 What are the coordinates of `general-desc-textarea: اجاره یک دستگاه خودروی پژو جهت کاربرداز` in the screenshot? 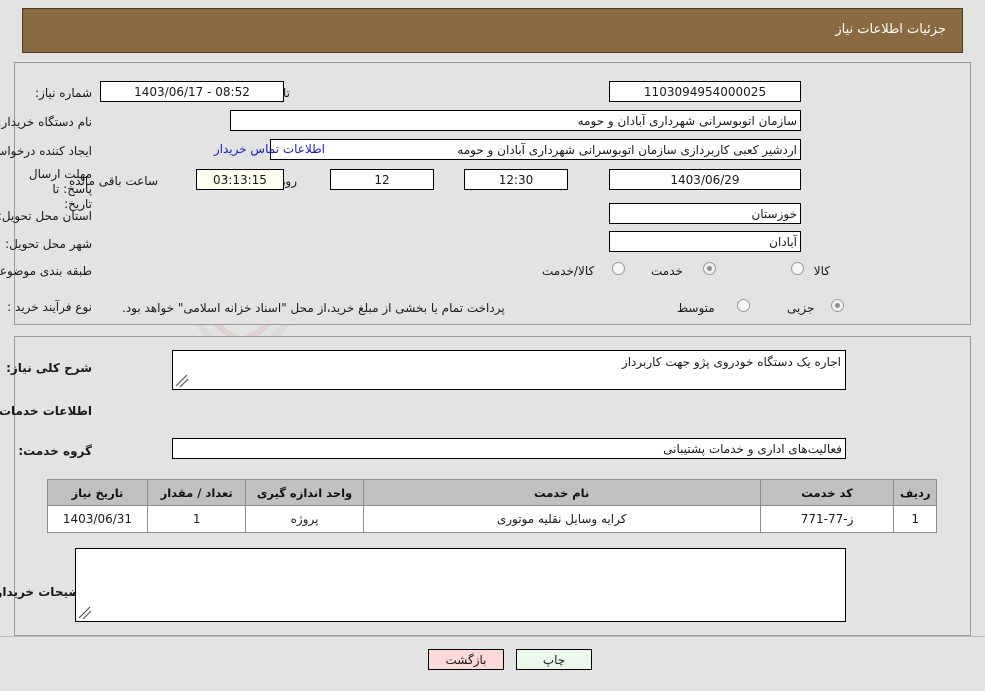 It's located at (509, 370).